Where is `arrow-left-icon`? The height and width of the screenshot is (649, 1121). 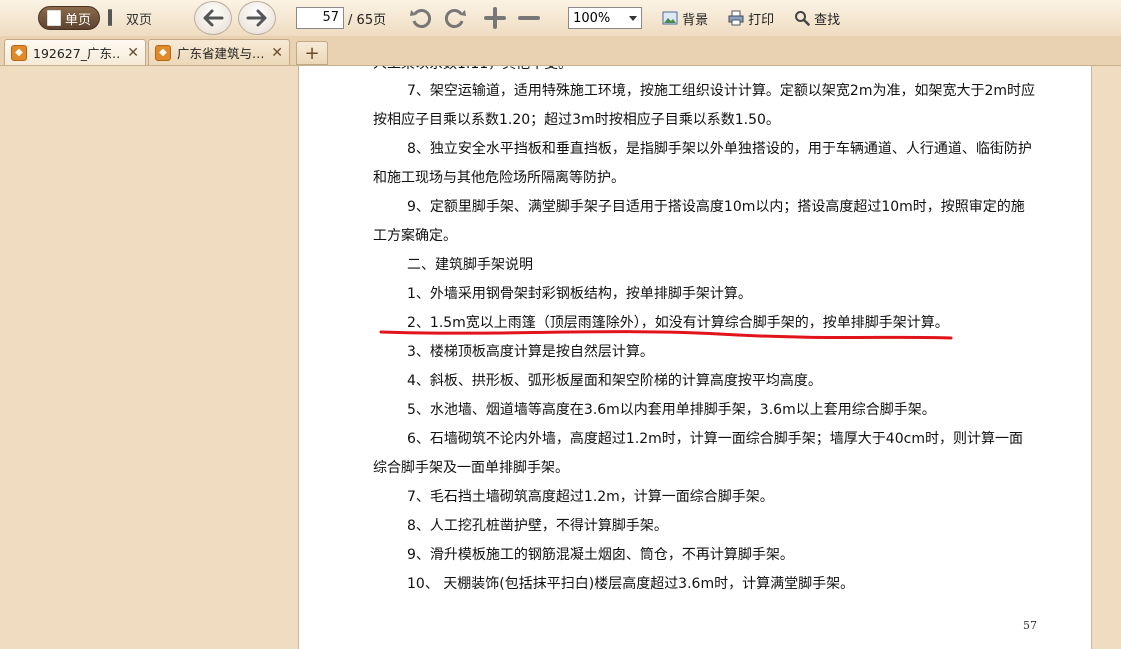 arrow-left-icon is located at coordinates (213, 18).